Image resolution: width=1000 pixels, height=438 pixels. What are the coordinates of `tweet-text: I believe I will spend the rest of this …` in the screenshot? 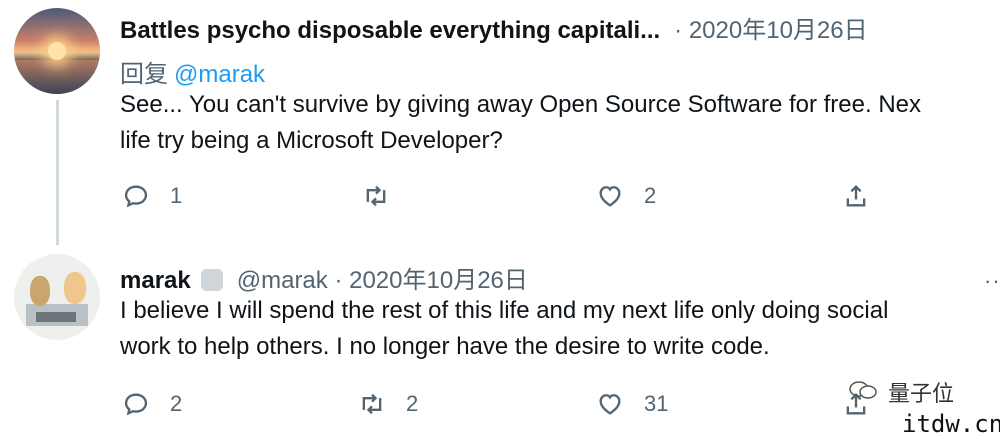 It's located at (504, 328).